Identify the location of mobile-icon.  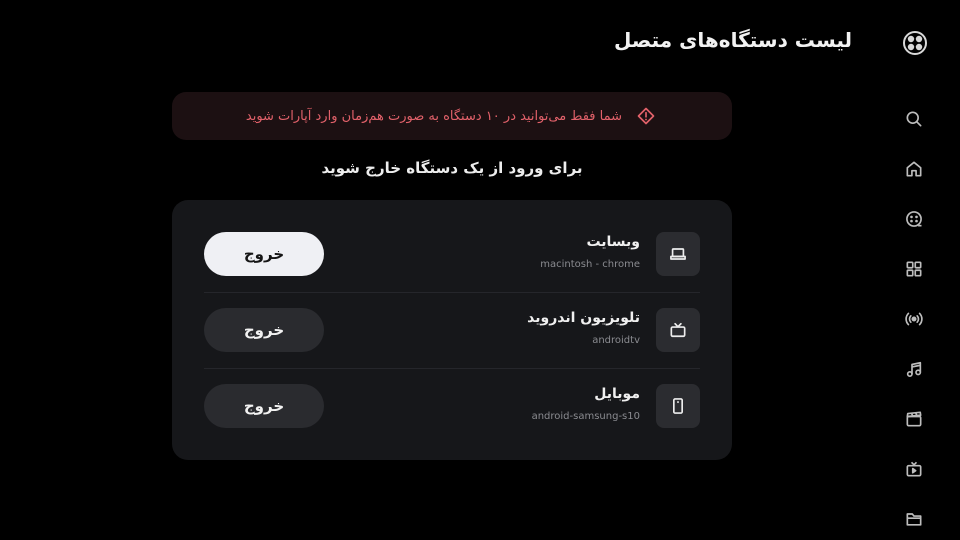
(678, 406).